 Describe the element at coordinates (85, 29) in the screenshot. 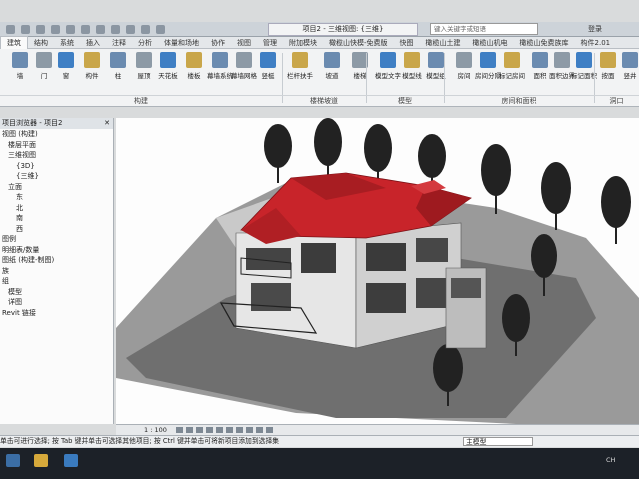

I see `print-icon` at that location.